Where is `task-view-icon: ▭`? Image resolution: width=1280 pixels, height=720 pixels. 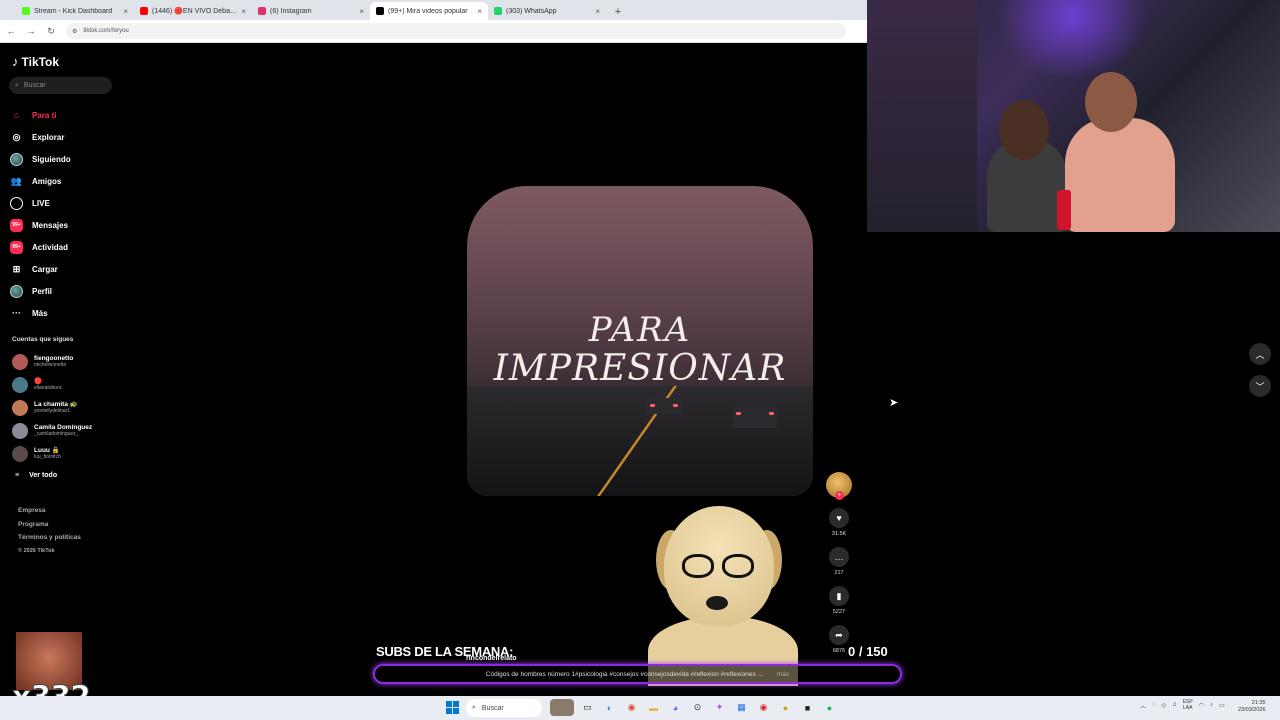 task-view-icon: ▭ is located at coordinates (587, 707).